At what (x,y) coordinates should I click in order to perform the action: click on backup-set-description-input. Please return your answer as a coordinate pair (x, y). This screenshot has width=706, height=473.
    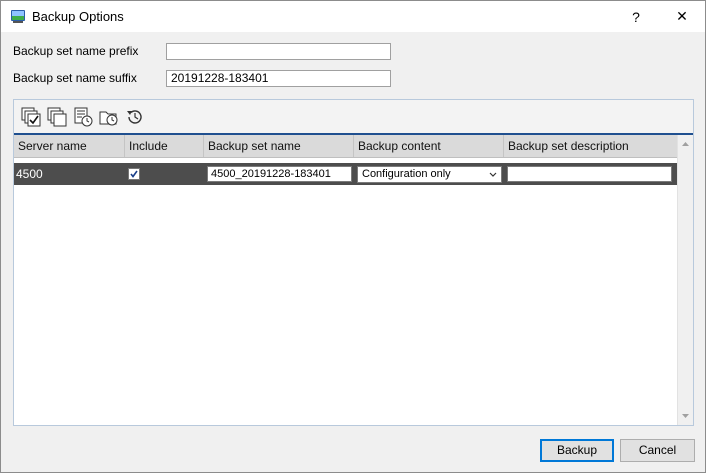
    Looking at the image, I should click on (589, 174).